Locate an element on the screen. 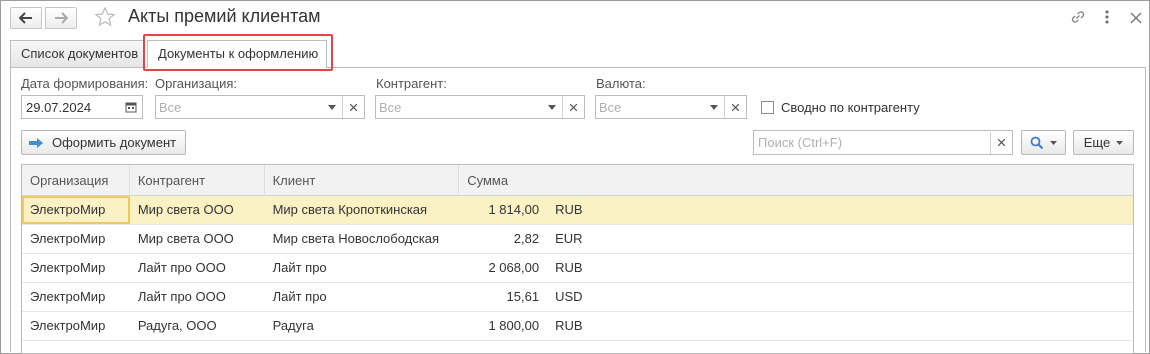 The height and width of the screenshot is (354, 1150). cell-sum: 2,82 is located at coordinates (504, 239).